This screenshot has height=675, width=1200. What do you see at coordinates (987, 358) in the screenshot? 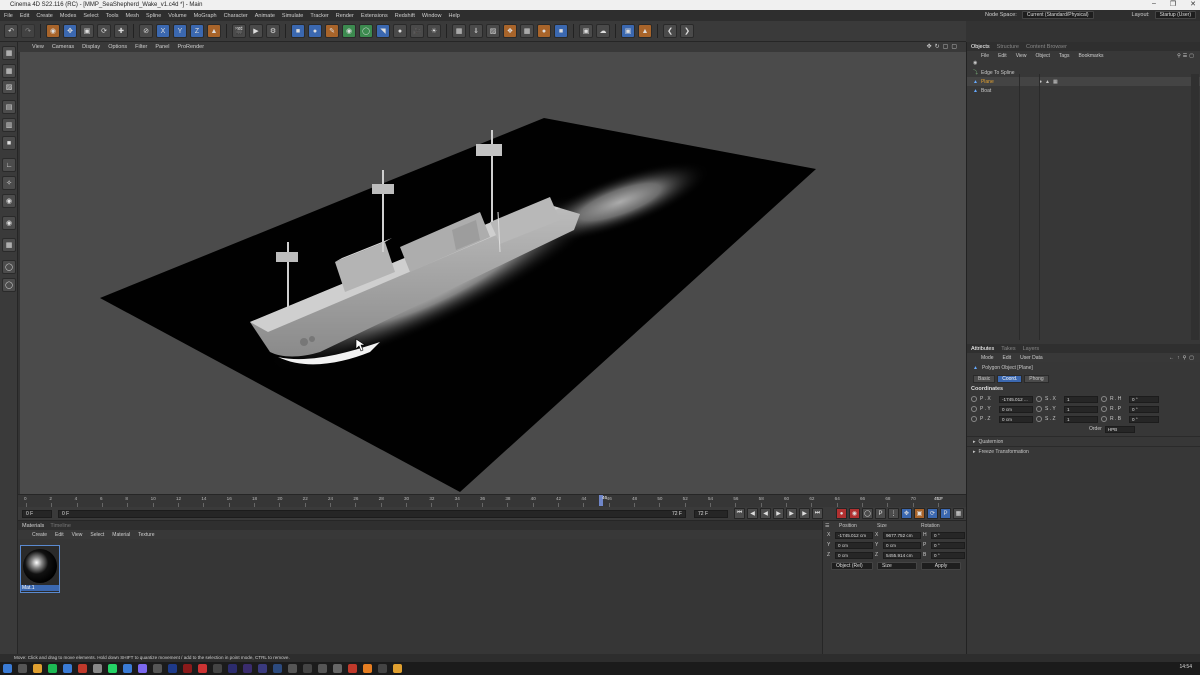
I see `attributes-menu-mode: Mode` at bounding box center [987, 358].